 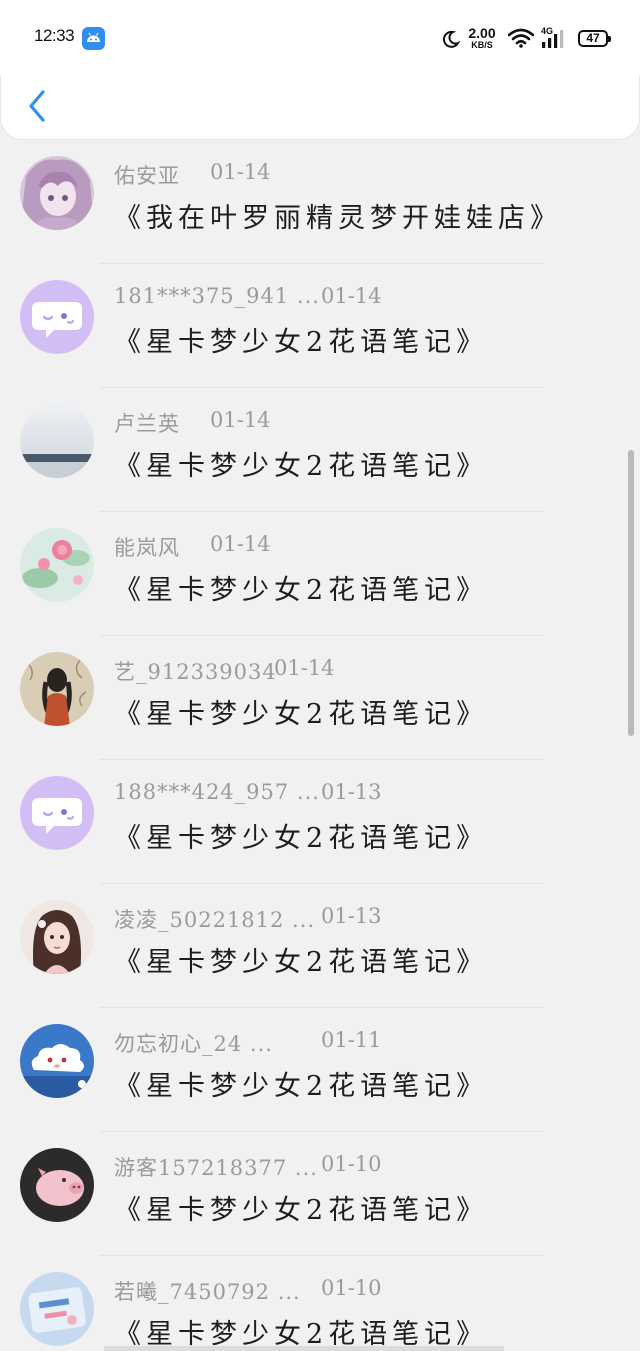 What do you see at coordinates (54, 35) in the screenshot?
I see `status-time: 12:33` at bounding box center [54, 35].